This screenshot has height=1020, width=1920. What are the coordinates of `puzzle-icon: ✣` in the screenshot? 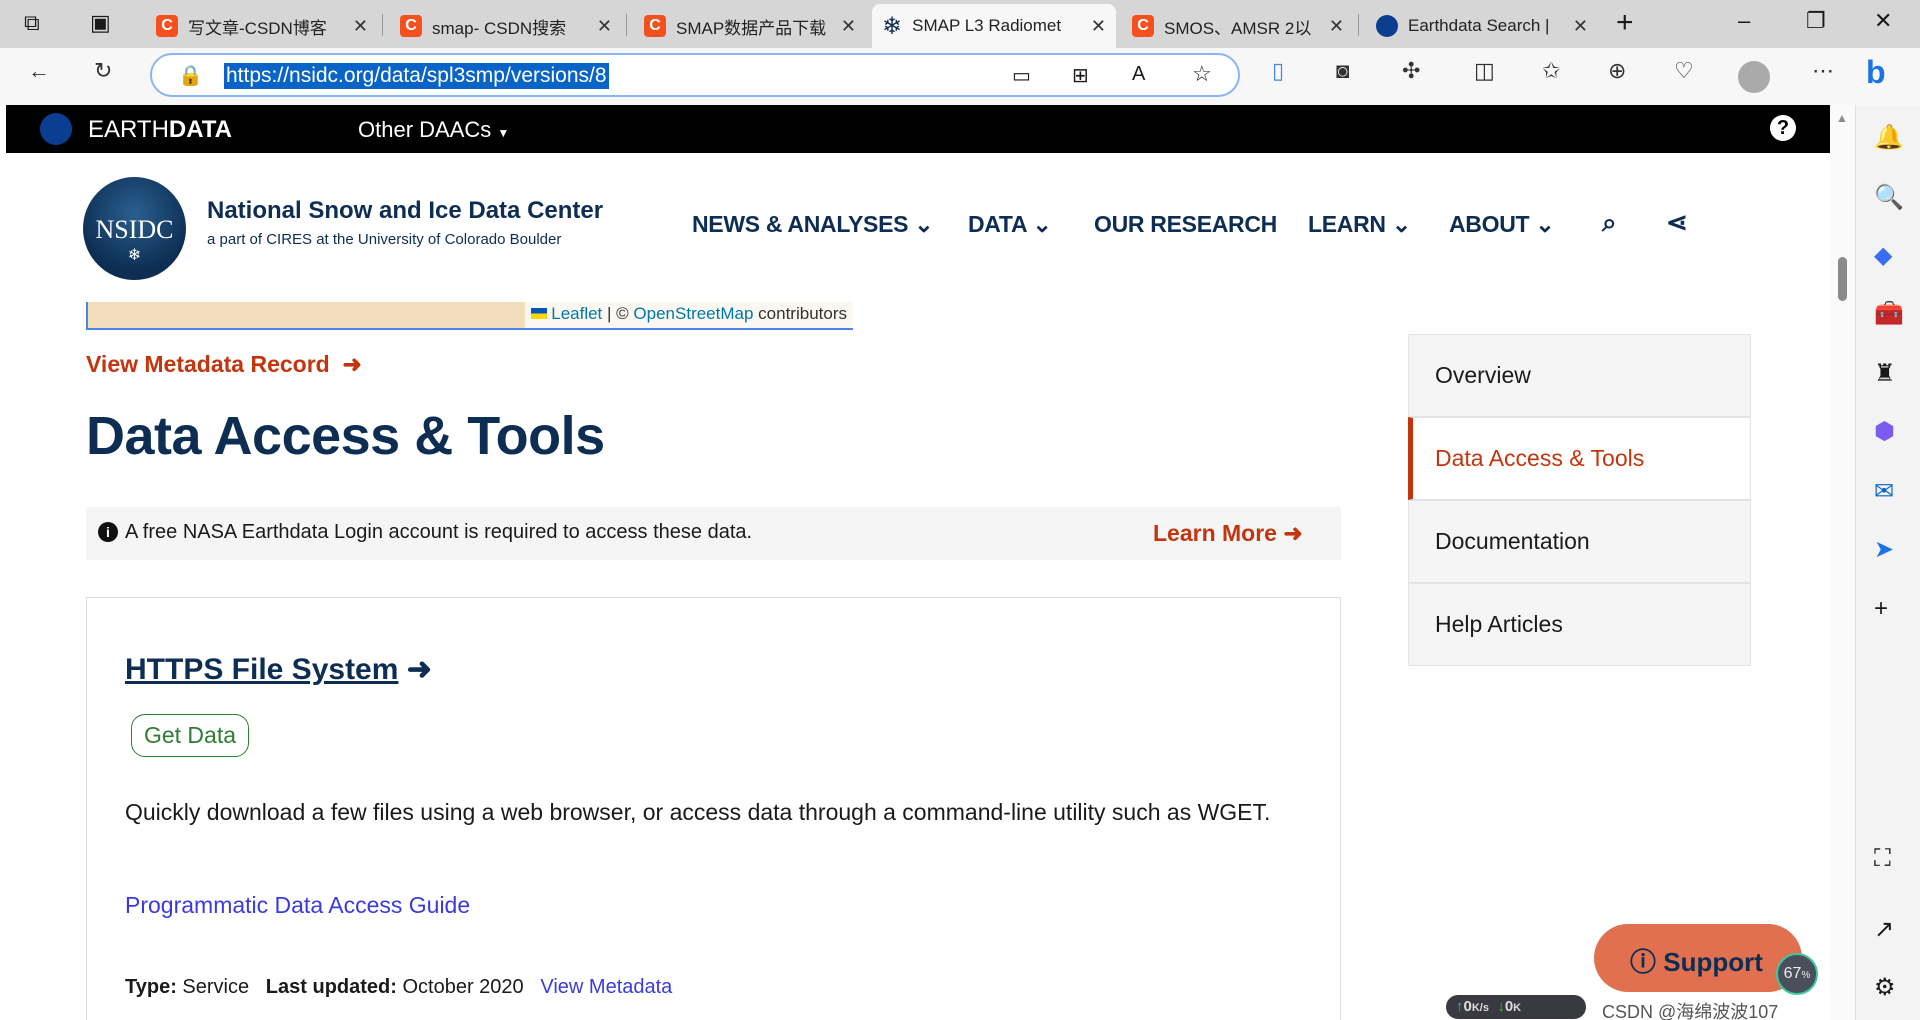 It's located at (1411, 71).